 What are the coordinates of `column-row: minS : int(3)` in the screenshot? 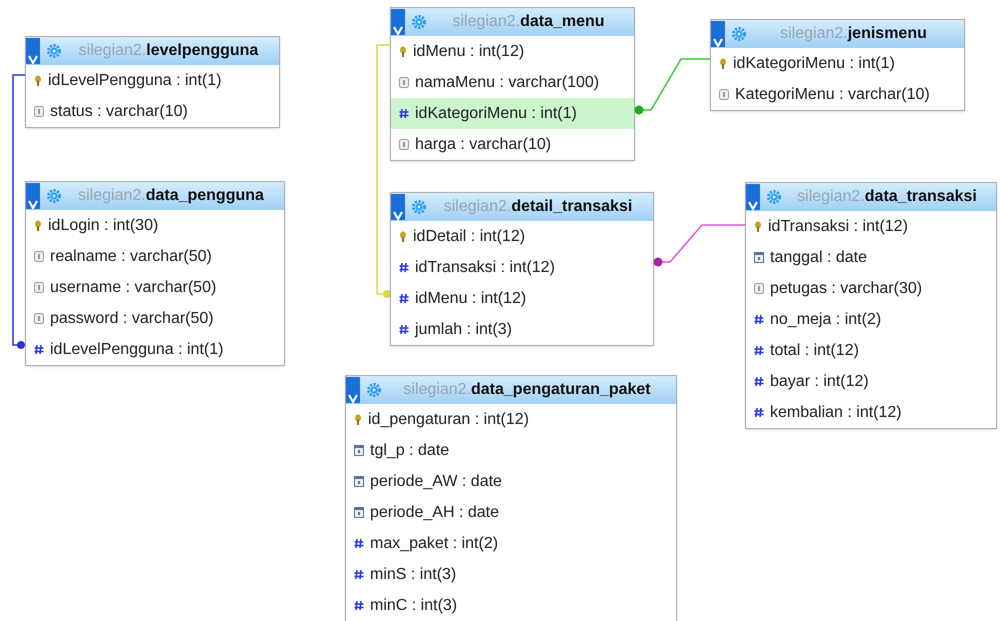 It's located at (511, 574).